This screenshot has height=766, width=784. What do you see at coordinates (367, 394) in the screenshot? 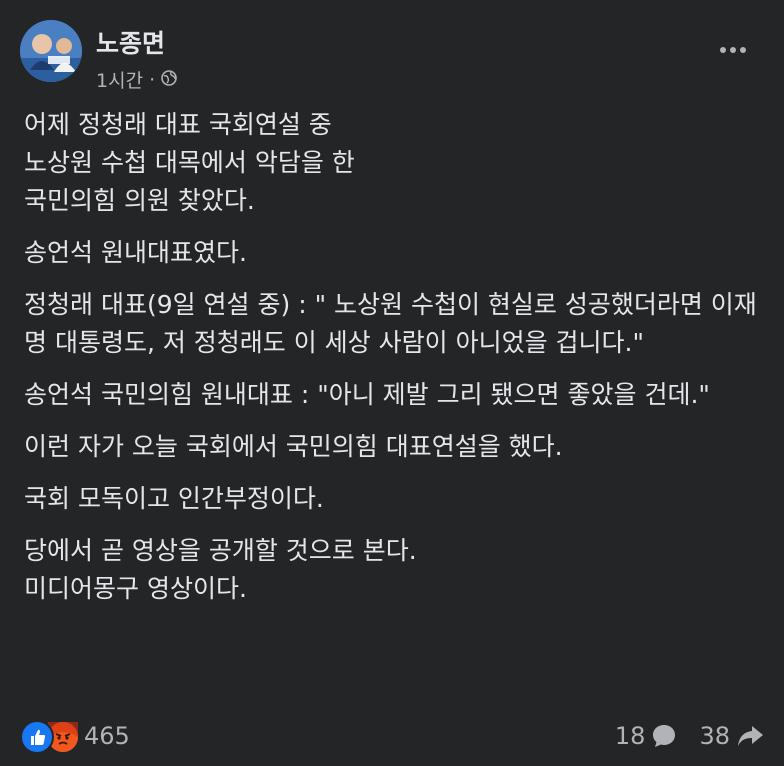
I see `post-paragraph: 송언석 국민의힘 원내대표 : "아니 제발 그리 됐으면 좋았을 건데."` at bounding box center [367, 394].